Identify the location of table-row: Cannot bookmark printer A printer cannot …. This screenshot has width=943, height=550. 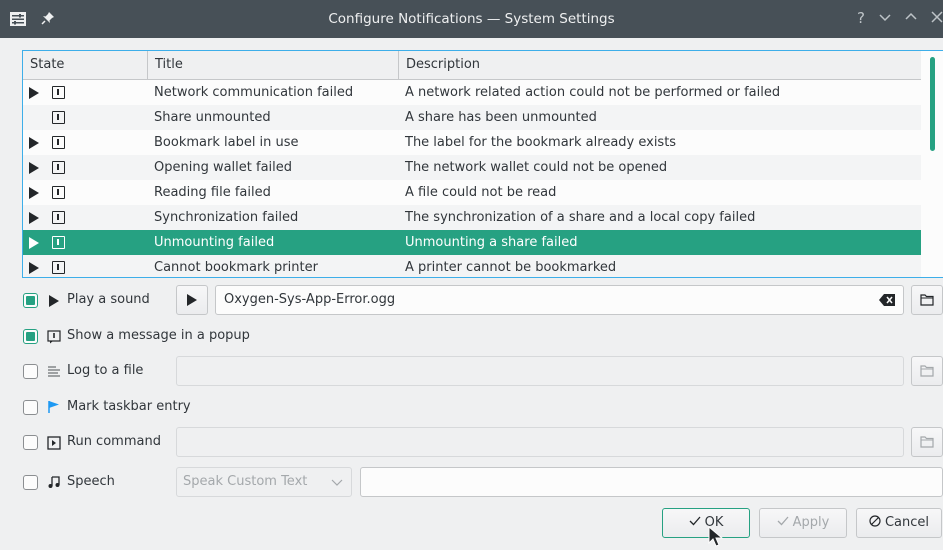
(472, 266).